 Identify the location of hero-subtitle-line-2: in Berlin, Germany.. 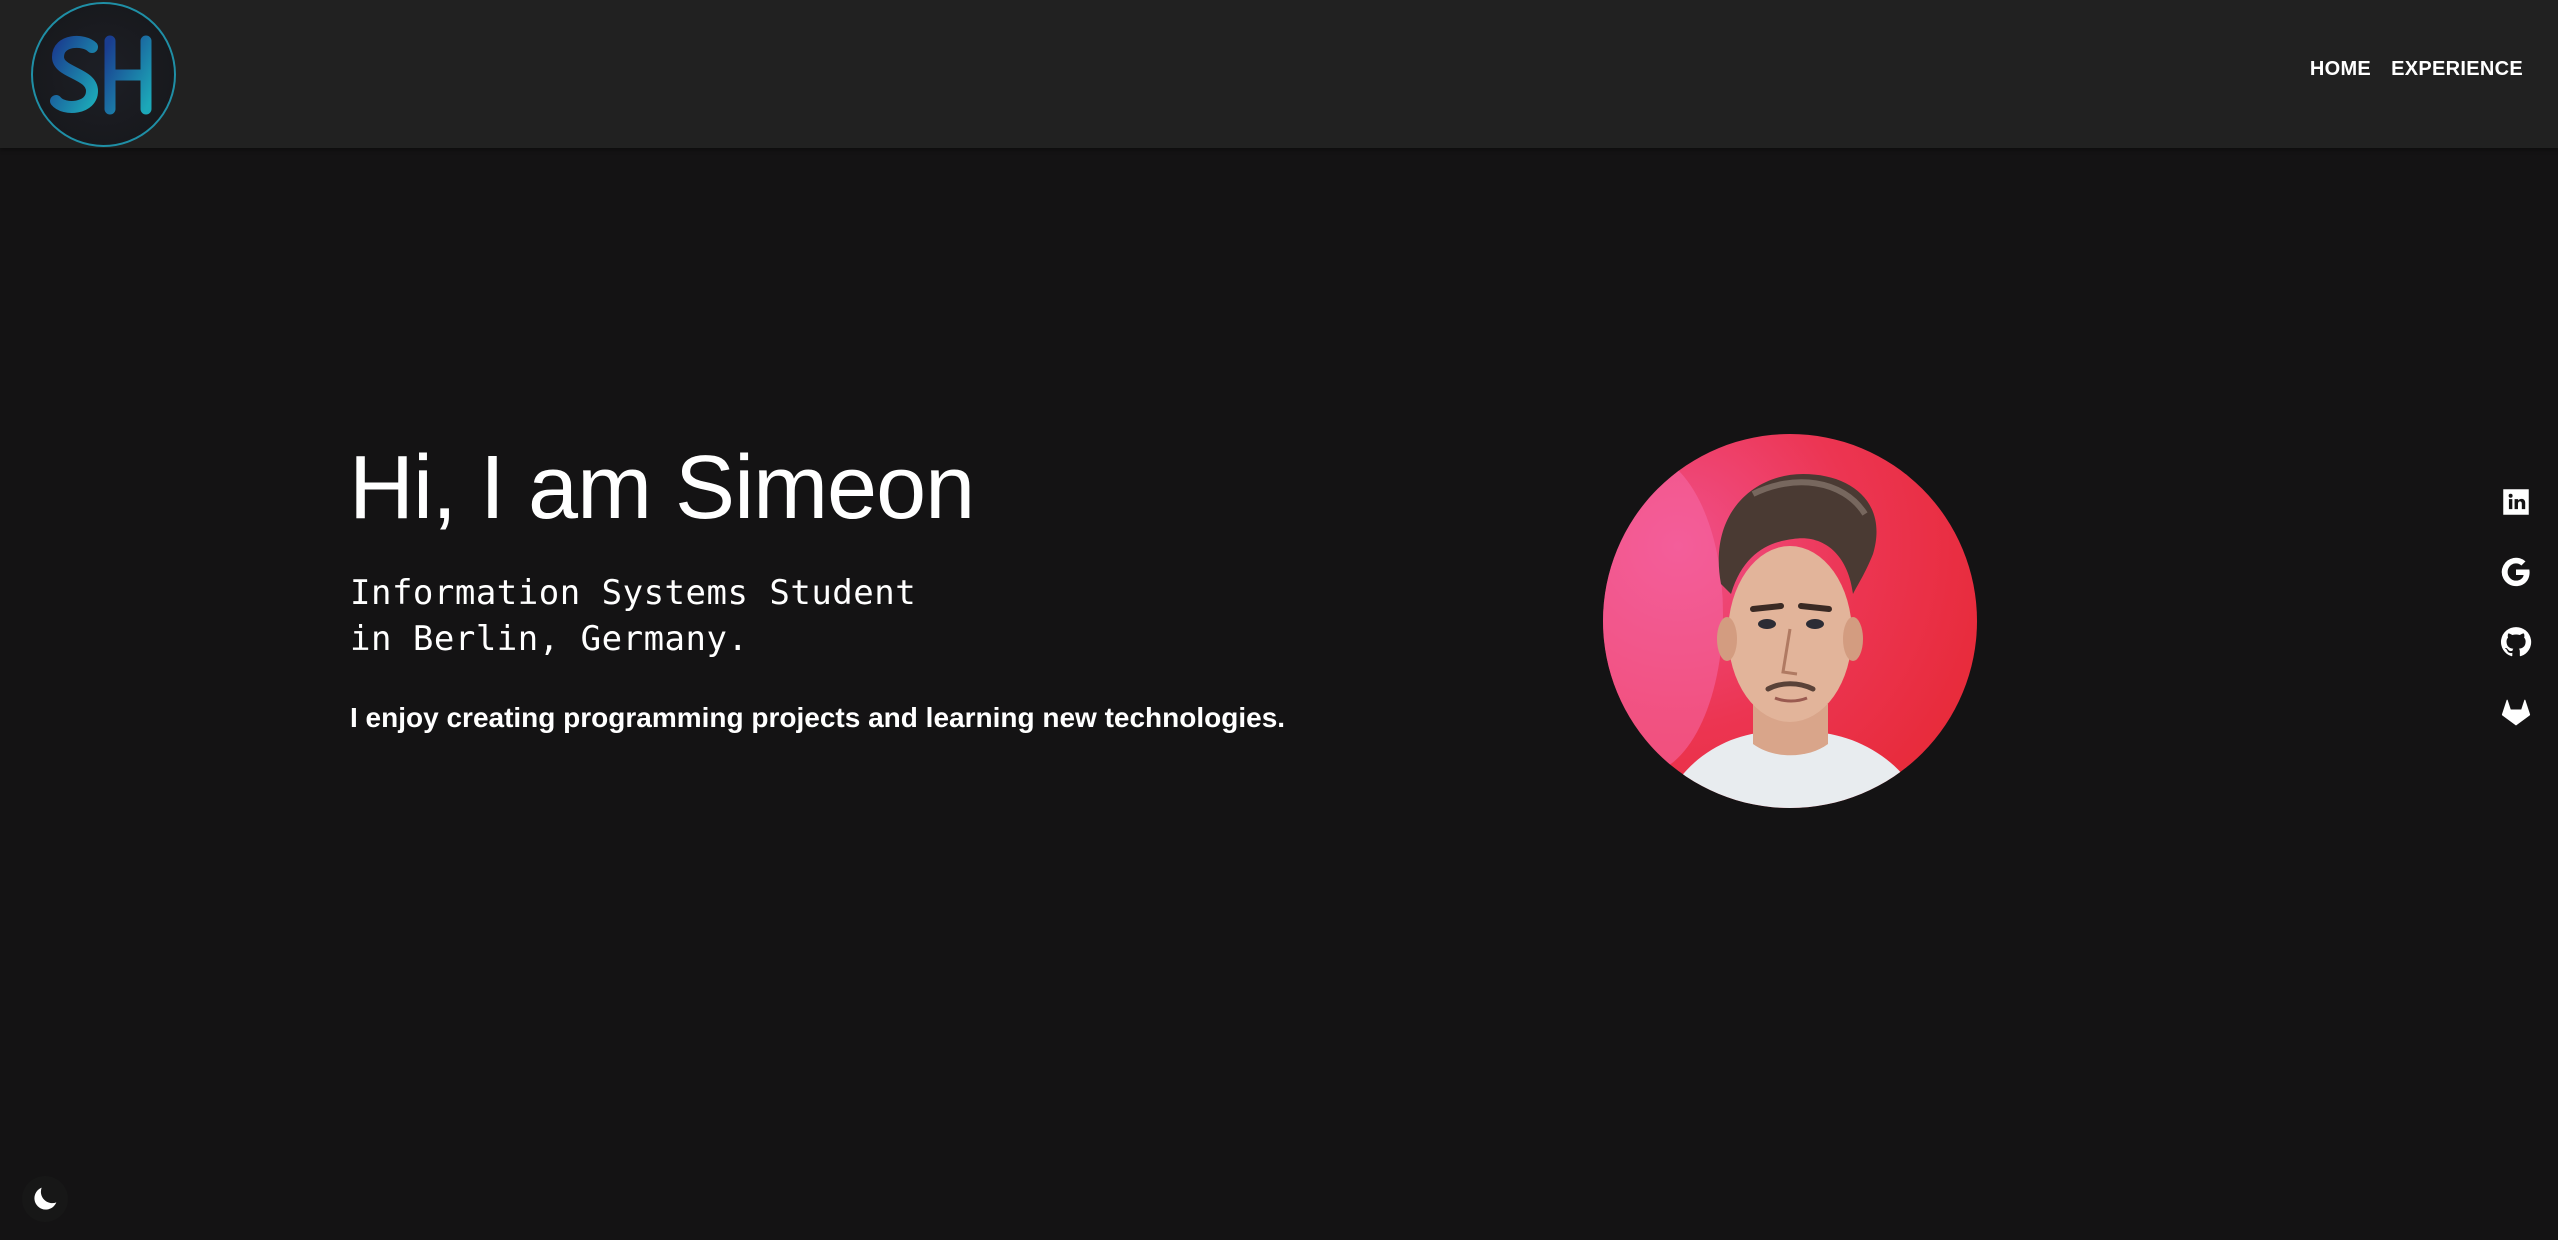
(549, 639).